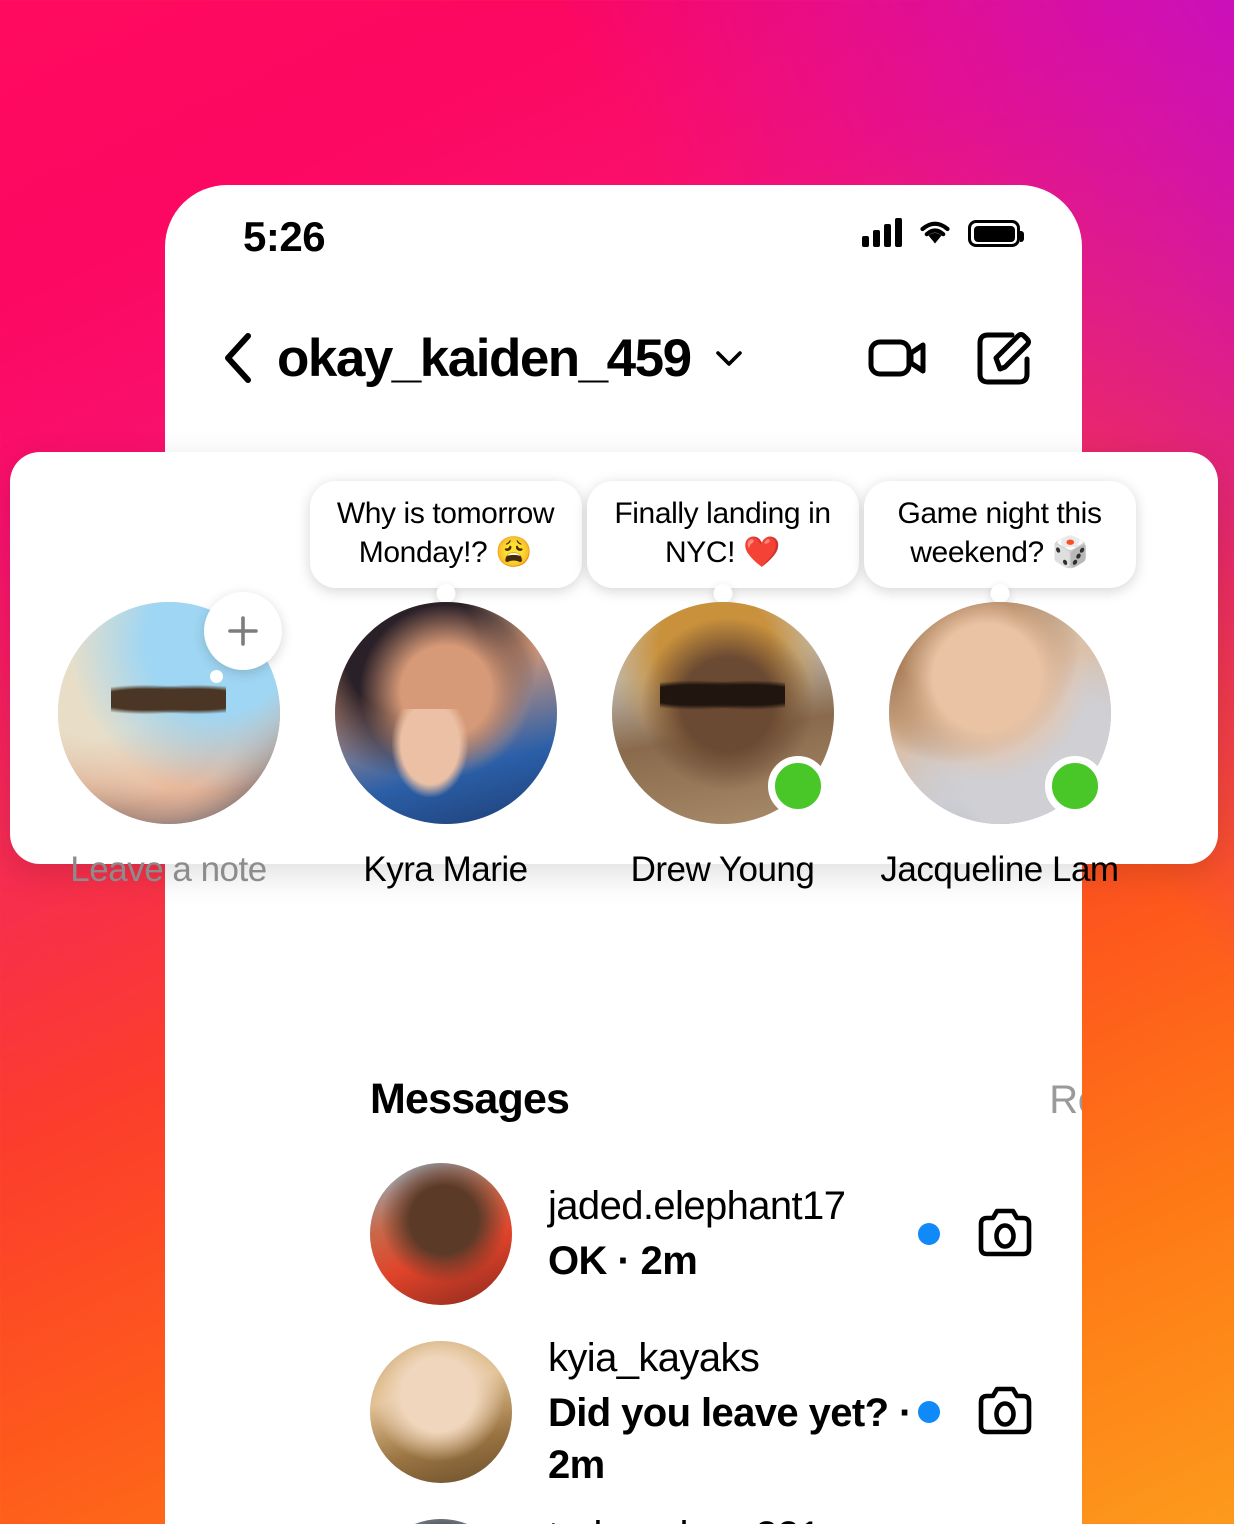 The image size is (1234, 1524). I want to click on requests-link: Requests, so click(1065, 1100).